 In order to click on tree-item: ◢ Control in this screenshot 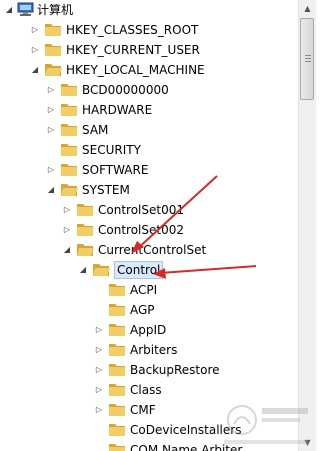, I will do `click(149, 270)`.